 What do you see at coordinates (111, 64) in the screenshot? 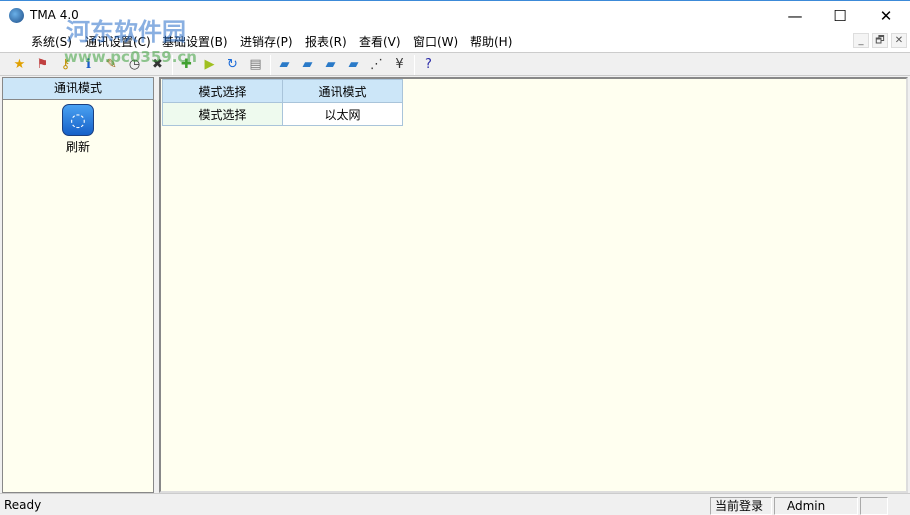
I see `note-icon: ✎` at bounding box center [111, 64].